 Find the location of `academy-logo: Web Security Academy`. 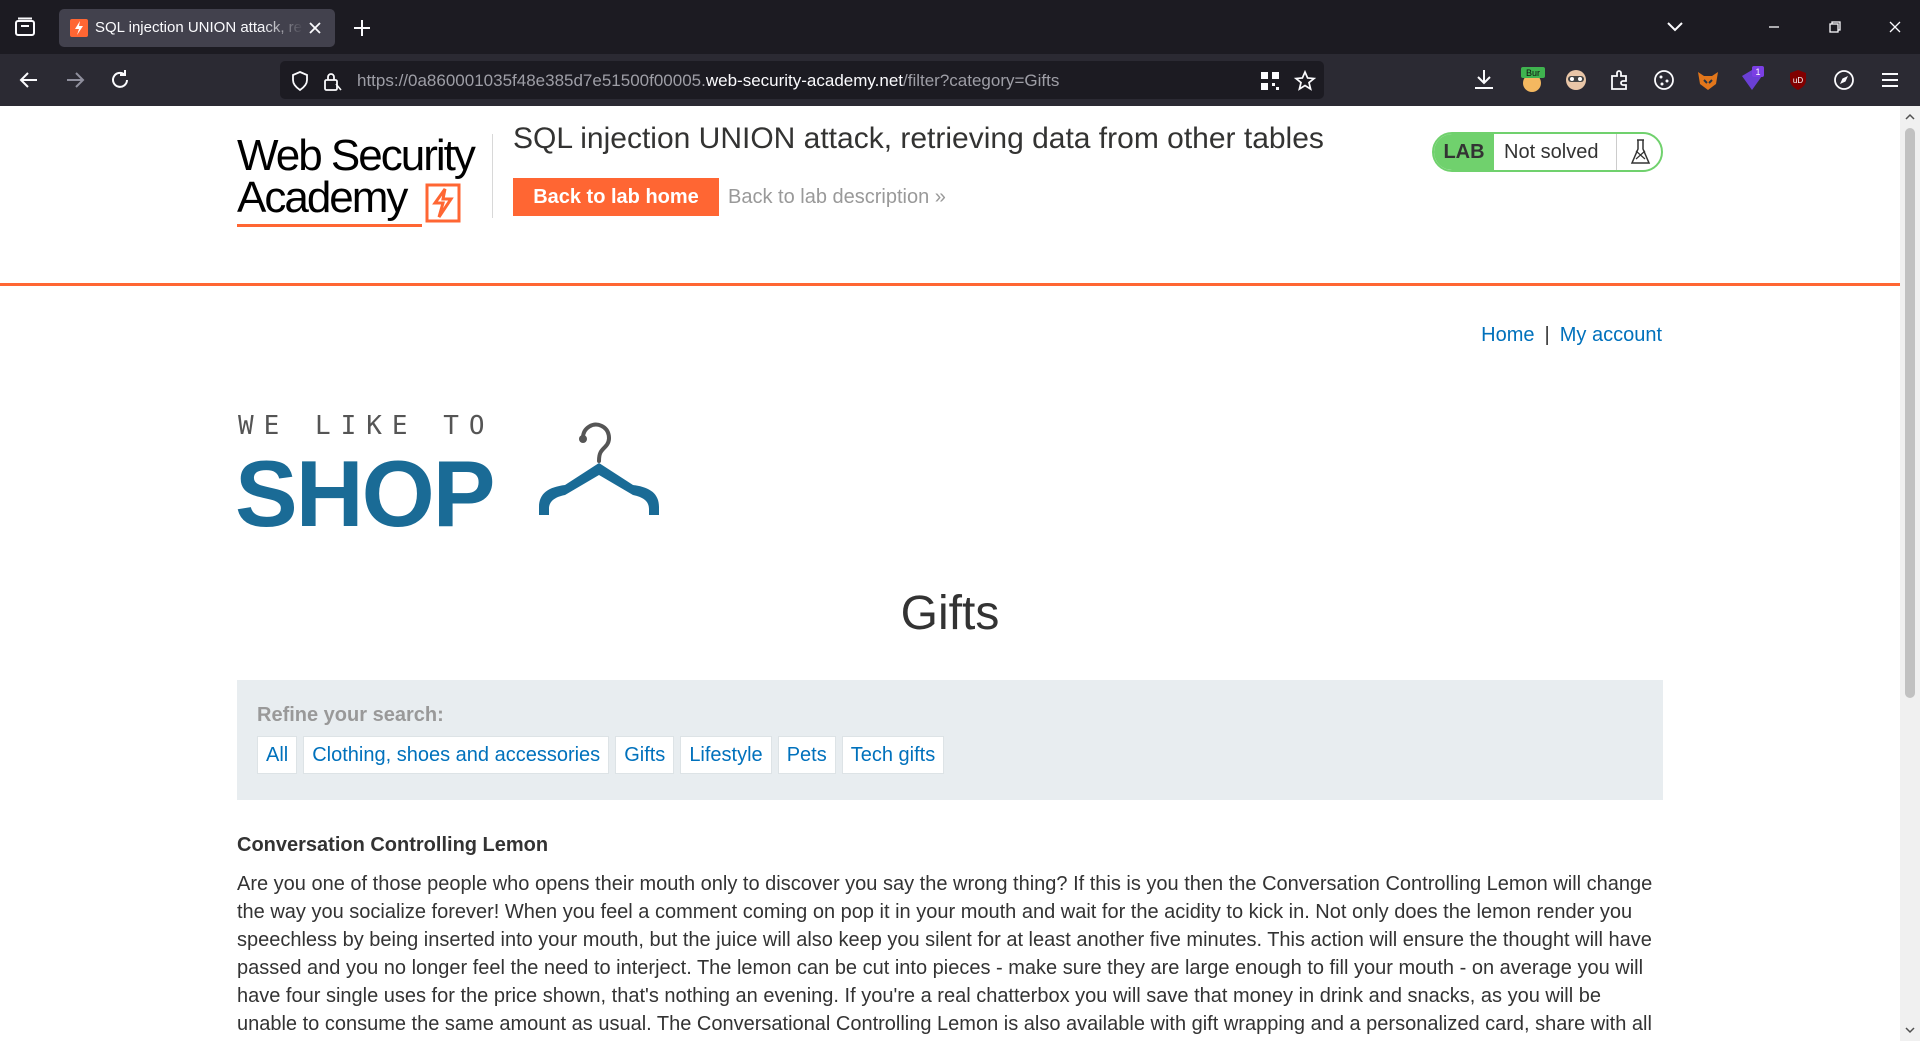

academy-logo: Web Security Academy is located at coordinates (363, 181).